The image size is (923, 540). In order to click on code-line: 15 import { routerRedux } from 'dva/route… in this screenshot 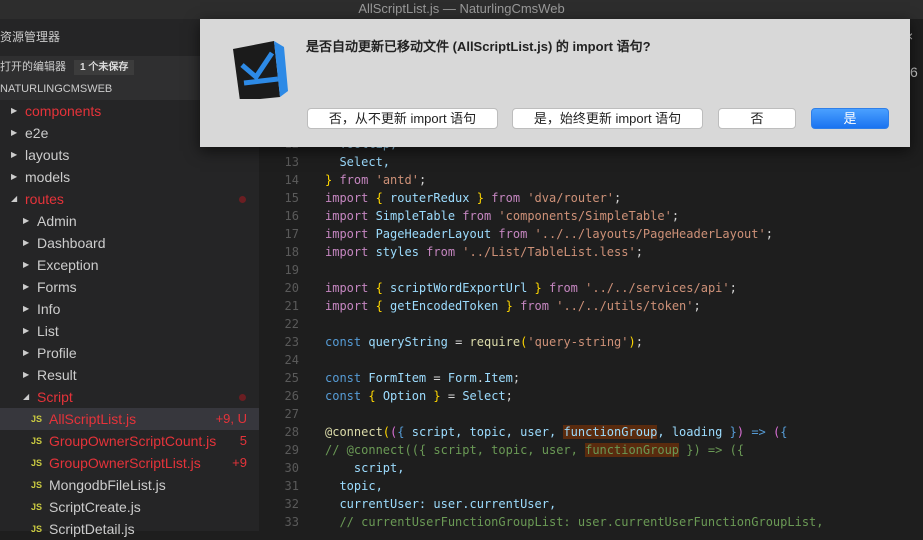, I will do `click(591, 198)`.